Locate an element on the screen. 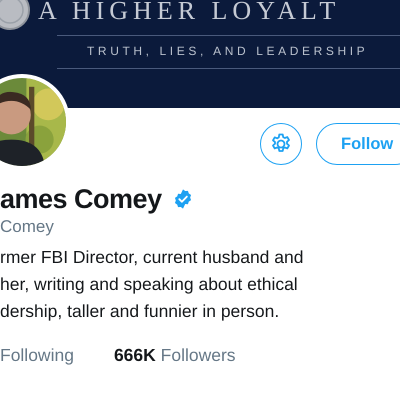  display-name: ames Comey is located at coordinates (81, 199).